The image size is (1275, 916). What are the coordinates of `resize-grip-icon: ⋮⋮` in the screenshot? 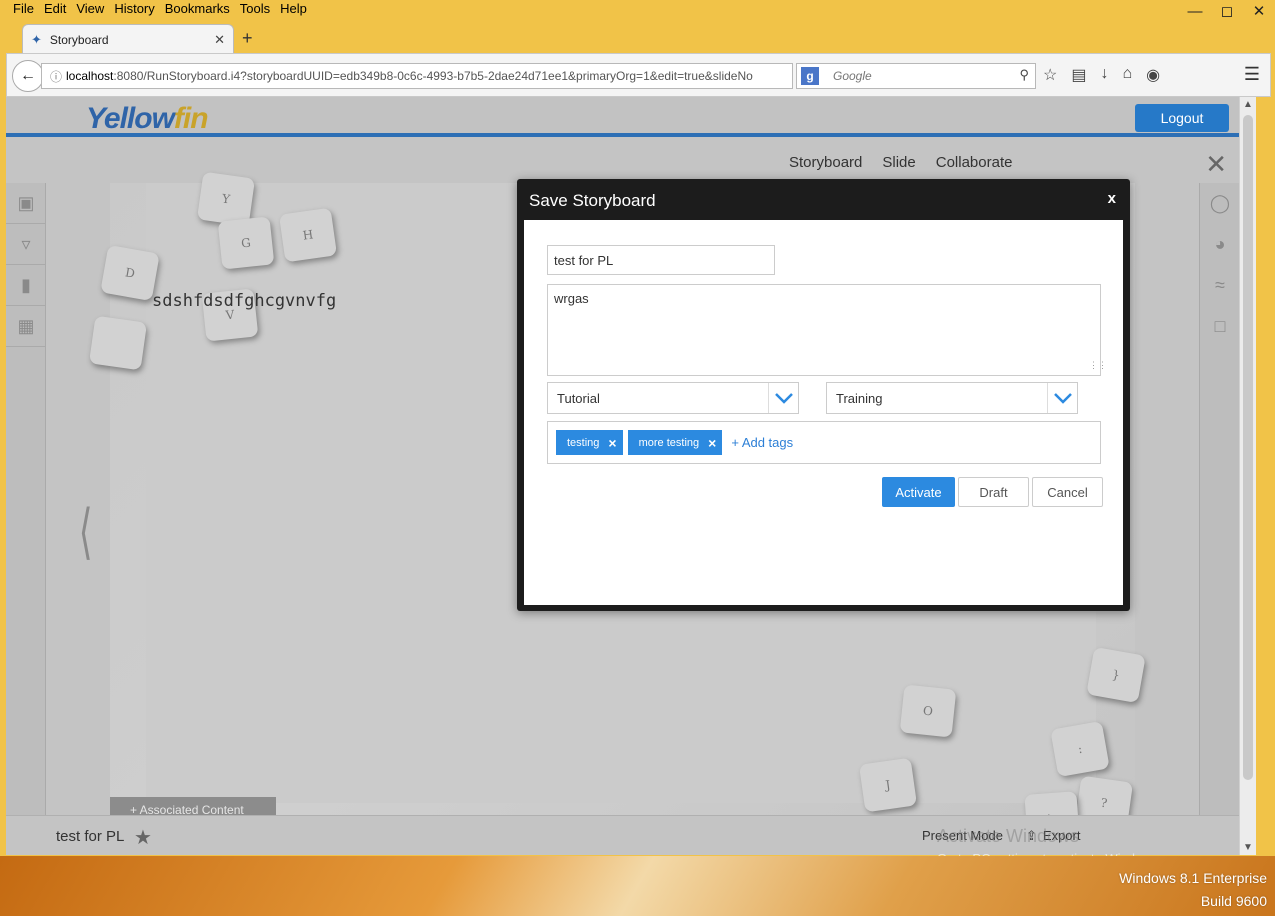 It's located at (1098, 365).